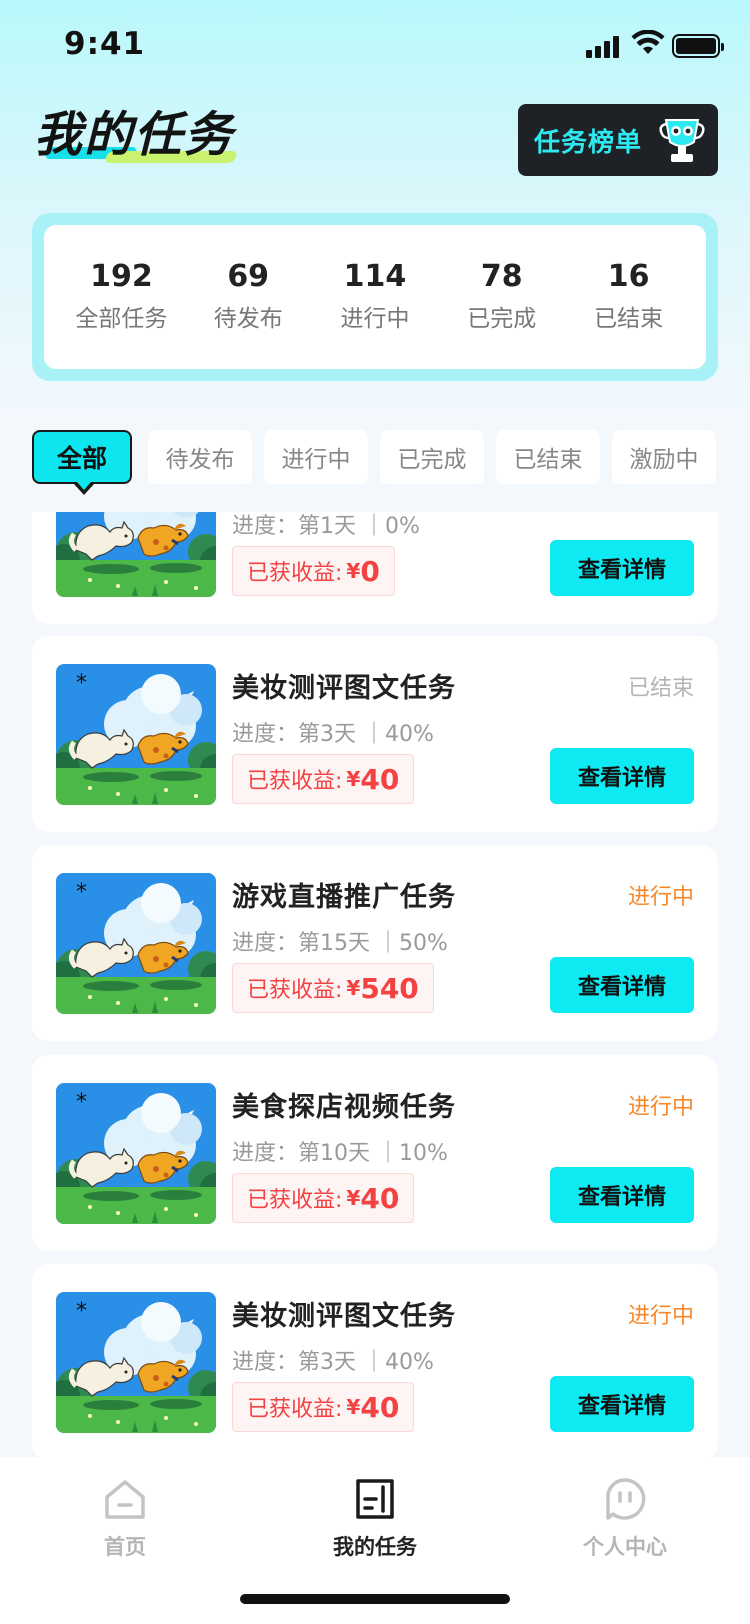  I want to click on task-card: * 美妆测评图文任务 进行中 进度：第3天 ｜40% 已获收益: ¥40 查看详情, so click(375, 1360).